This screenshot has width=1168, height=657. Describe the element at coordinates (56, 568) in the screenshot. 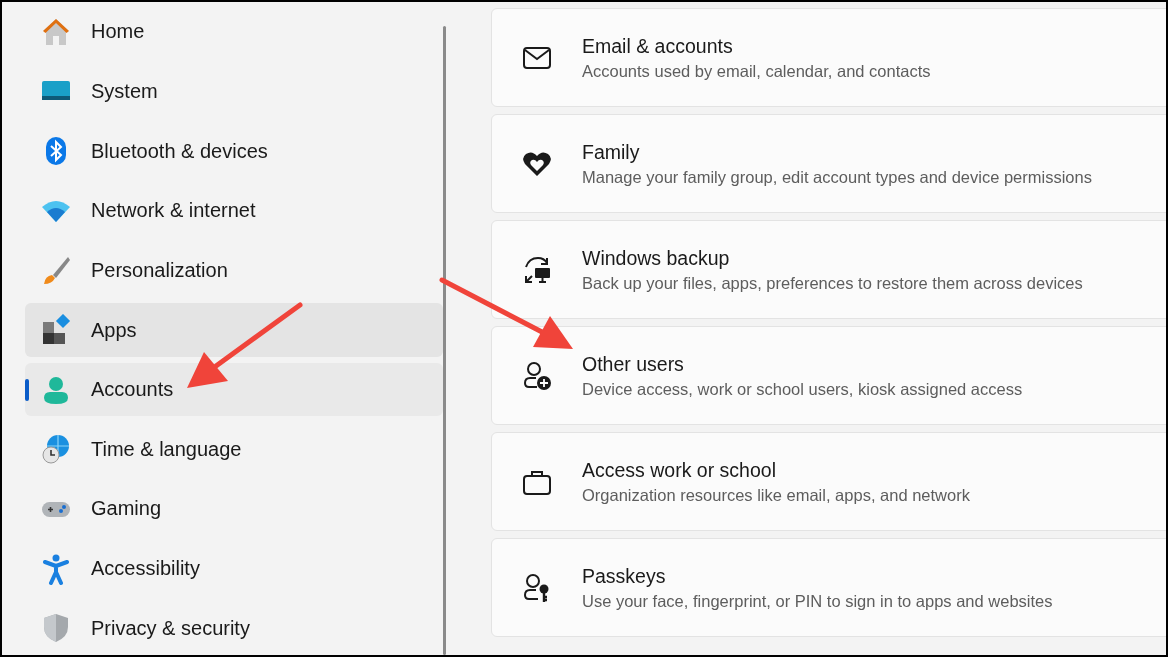

I see `accessibility-icon` at that location.